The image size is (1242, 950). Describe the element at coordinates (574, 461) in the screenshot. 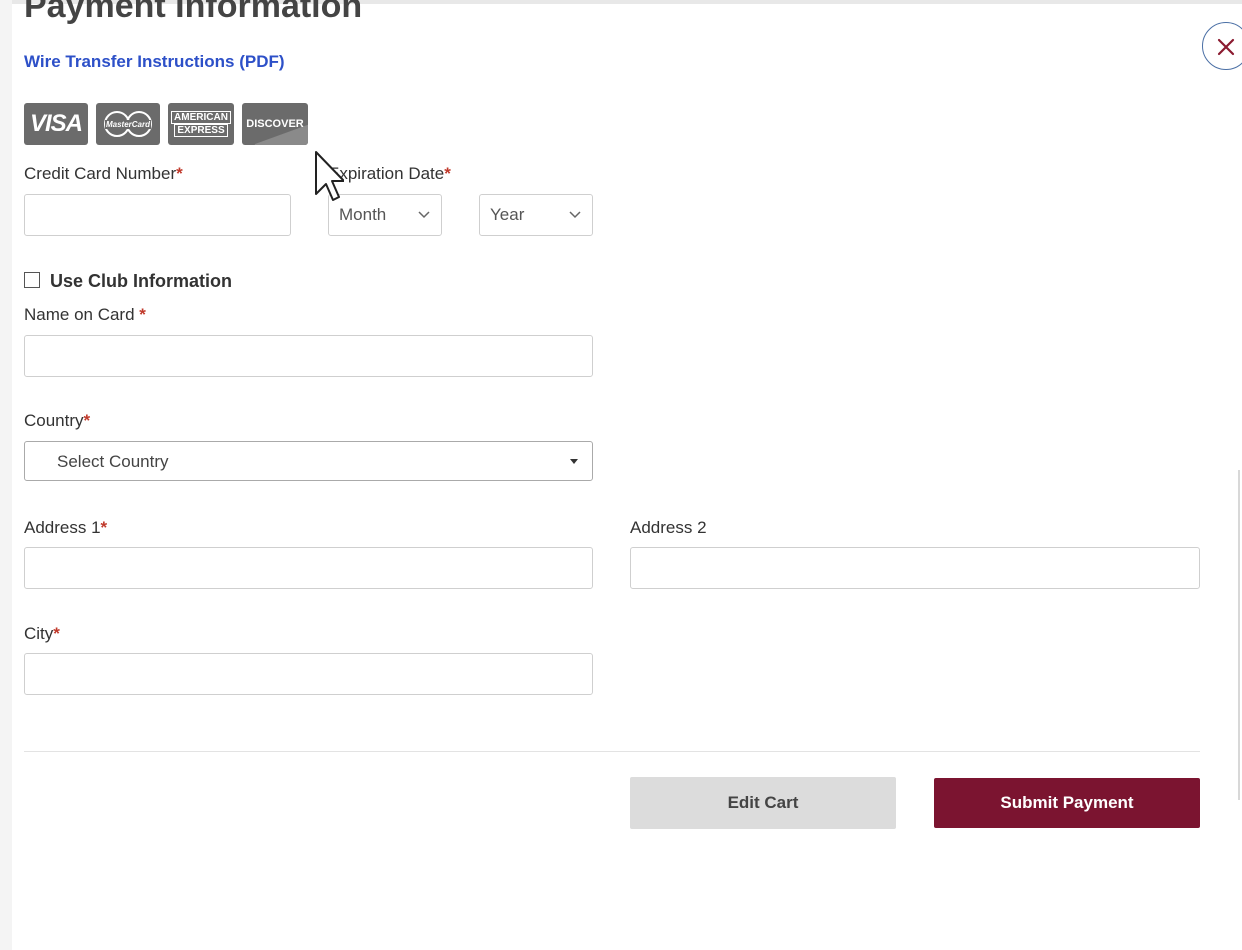

I see `caret-down-icon` at that location.